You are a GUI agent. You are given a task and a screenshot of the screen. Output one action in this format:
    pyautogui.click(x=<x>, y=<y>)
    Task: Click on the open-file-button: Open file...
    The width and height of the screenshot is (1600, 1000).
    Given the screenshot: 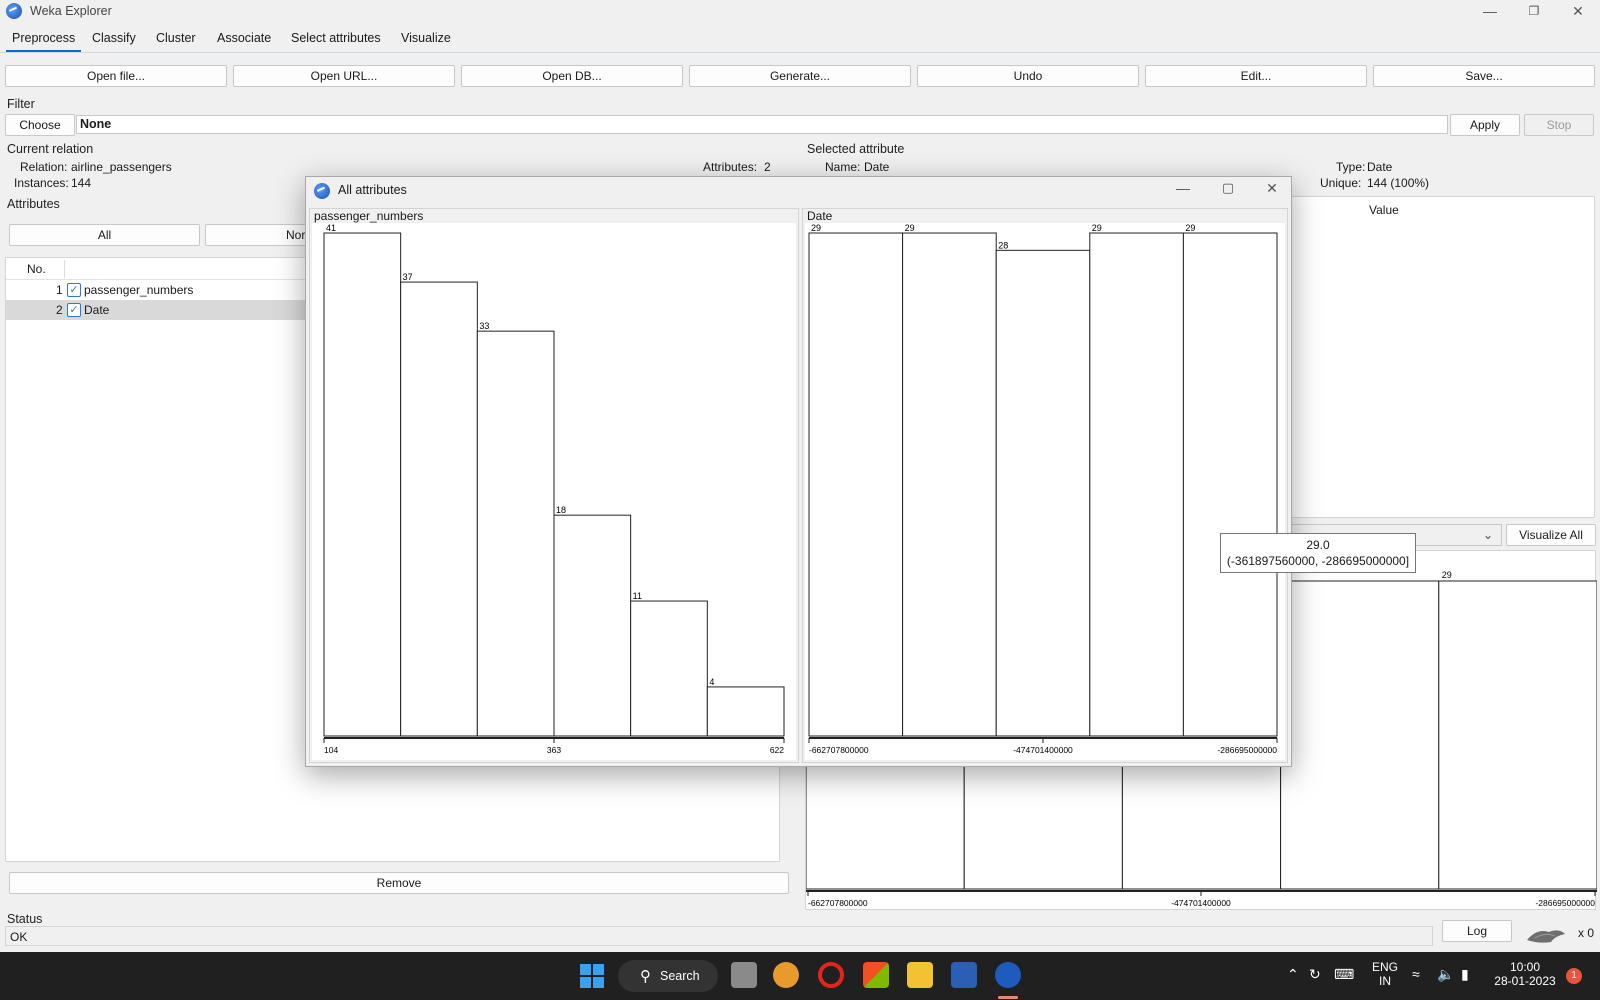 What is the action you would take?
    pyautogui.click(x=116, y=76)
    